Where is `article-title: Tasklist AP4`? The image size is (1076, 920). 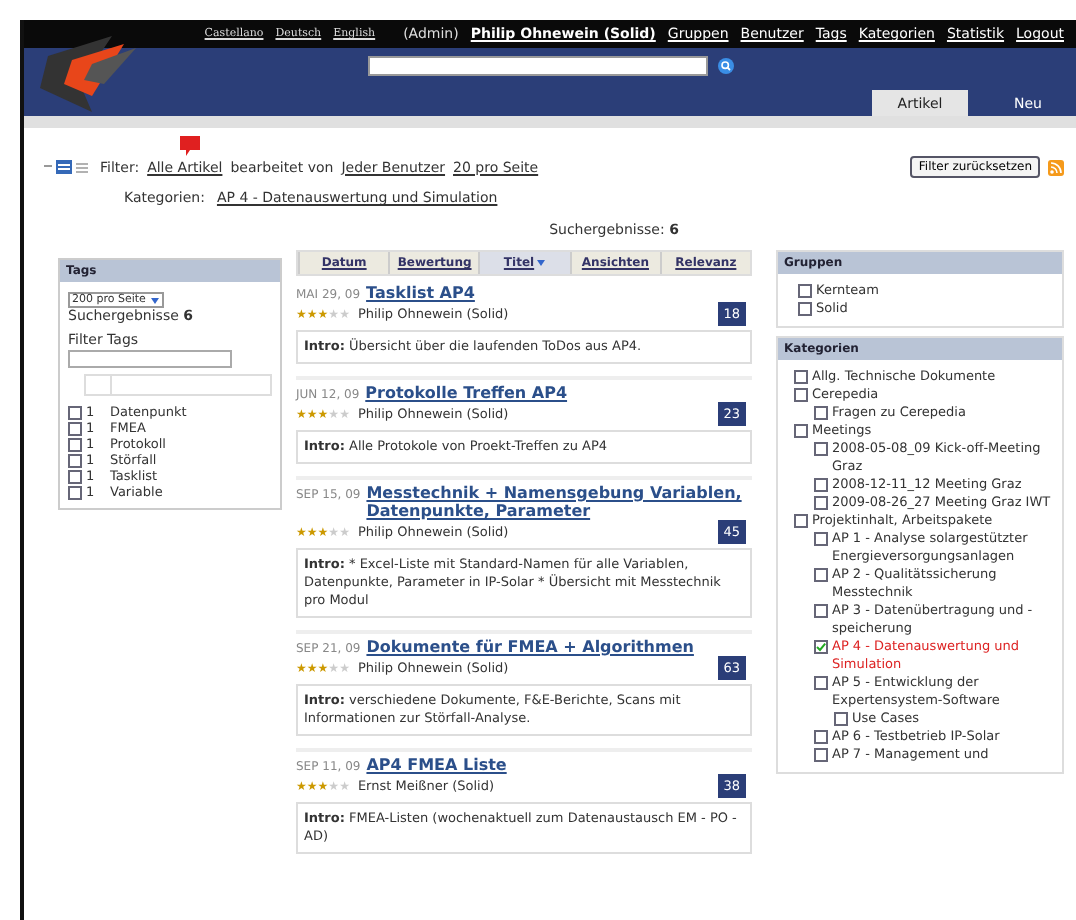
article-title: Tasklist AP4 is located at coordinates (420, 293).